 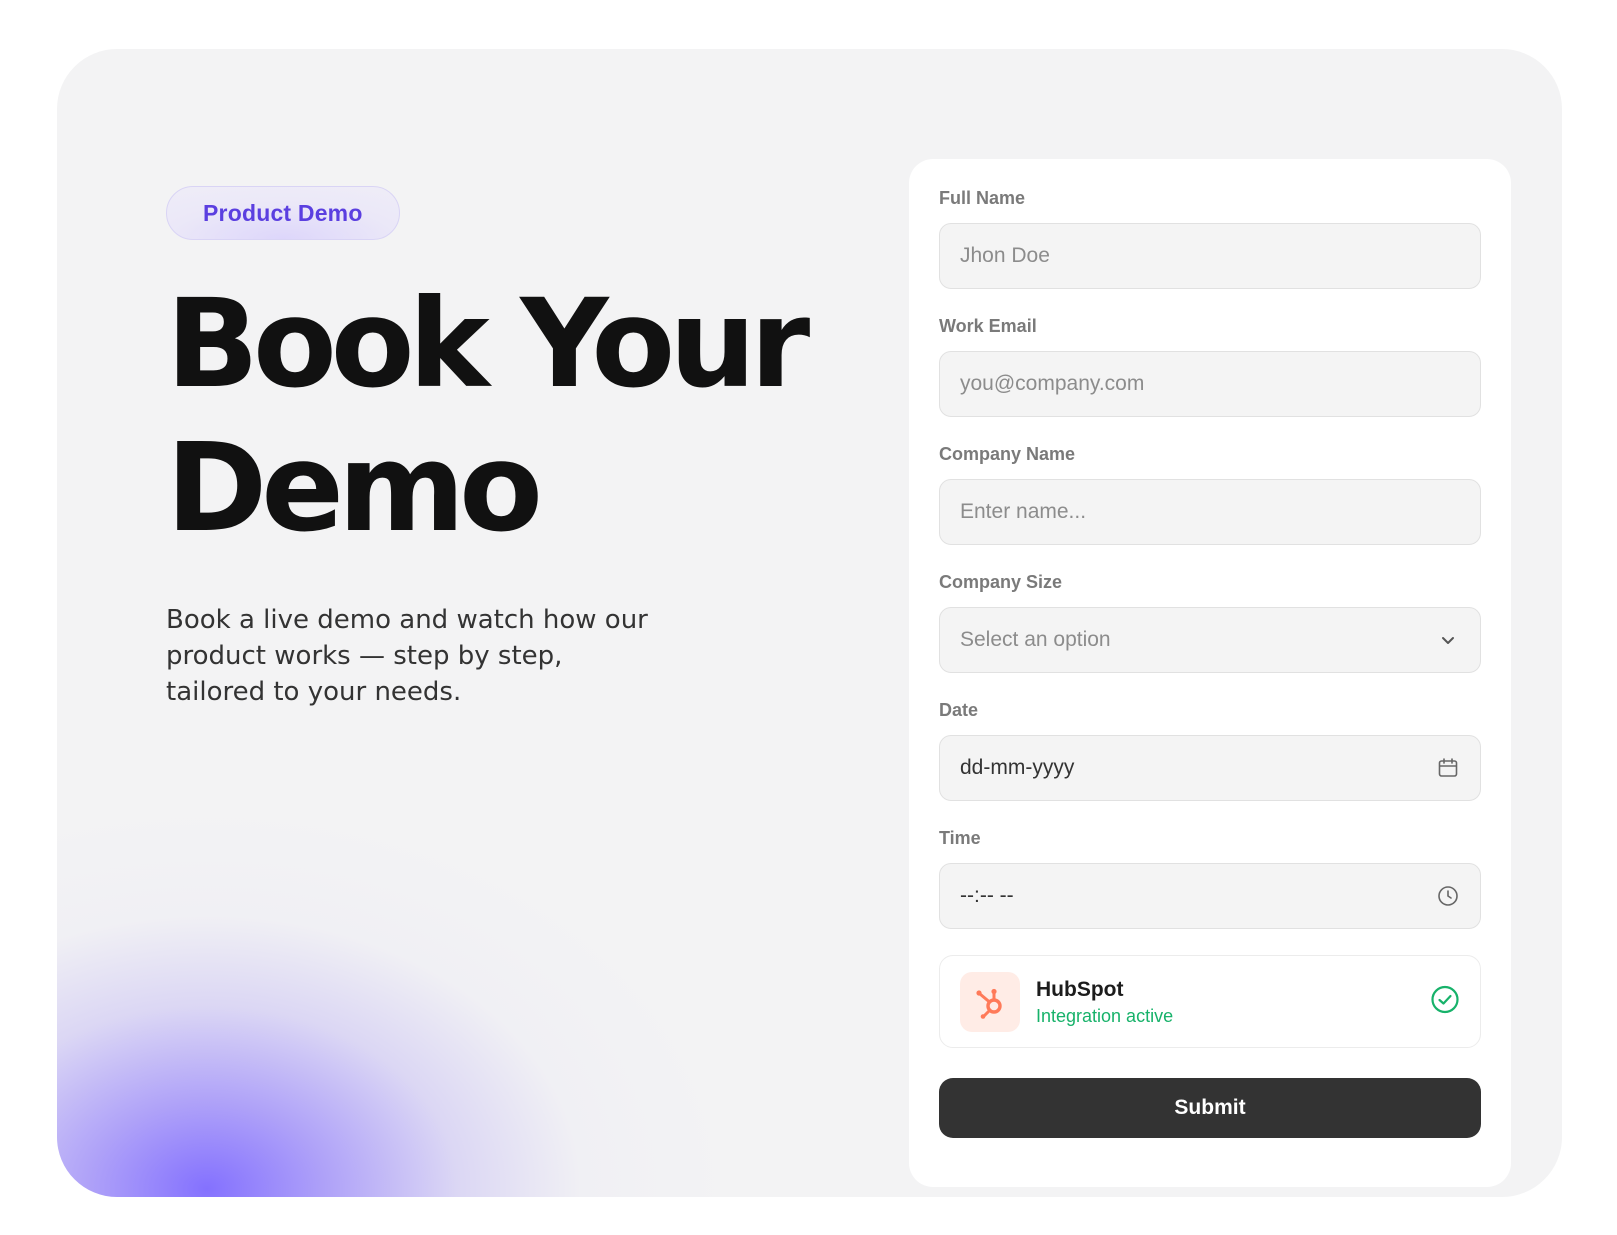 I want to click on work-email-input: you@company.com, so click(x=1210, y=384).